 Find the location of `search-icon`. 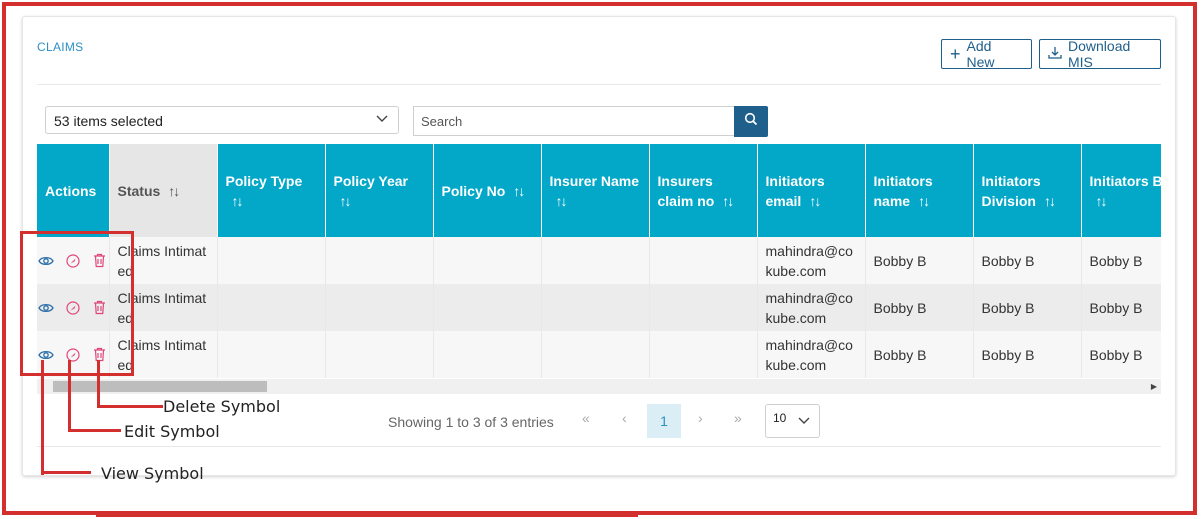

search-icon is located at coordinates (751, 121).